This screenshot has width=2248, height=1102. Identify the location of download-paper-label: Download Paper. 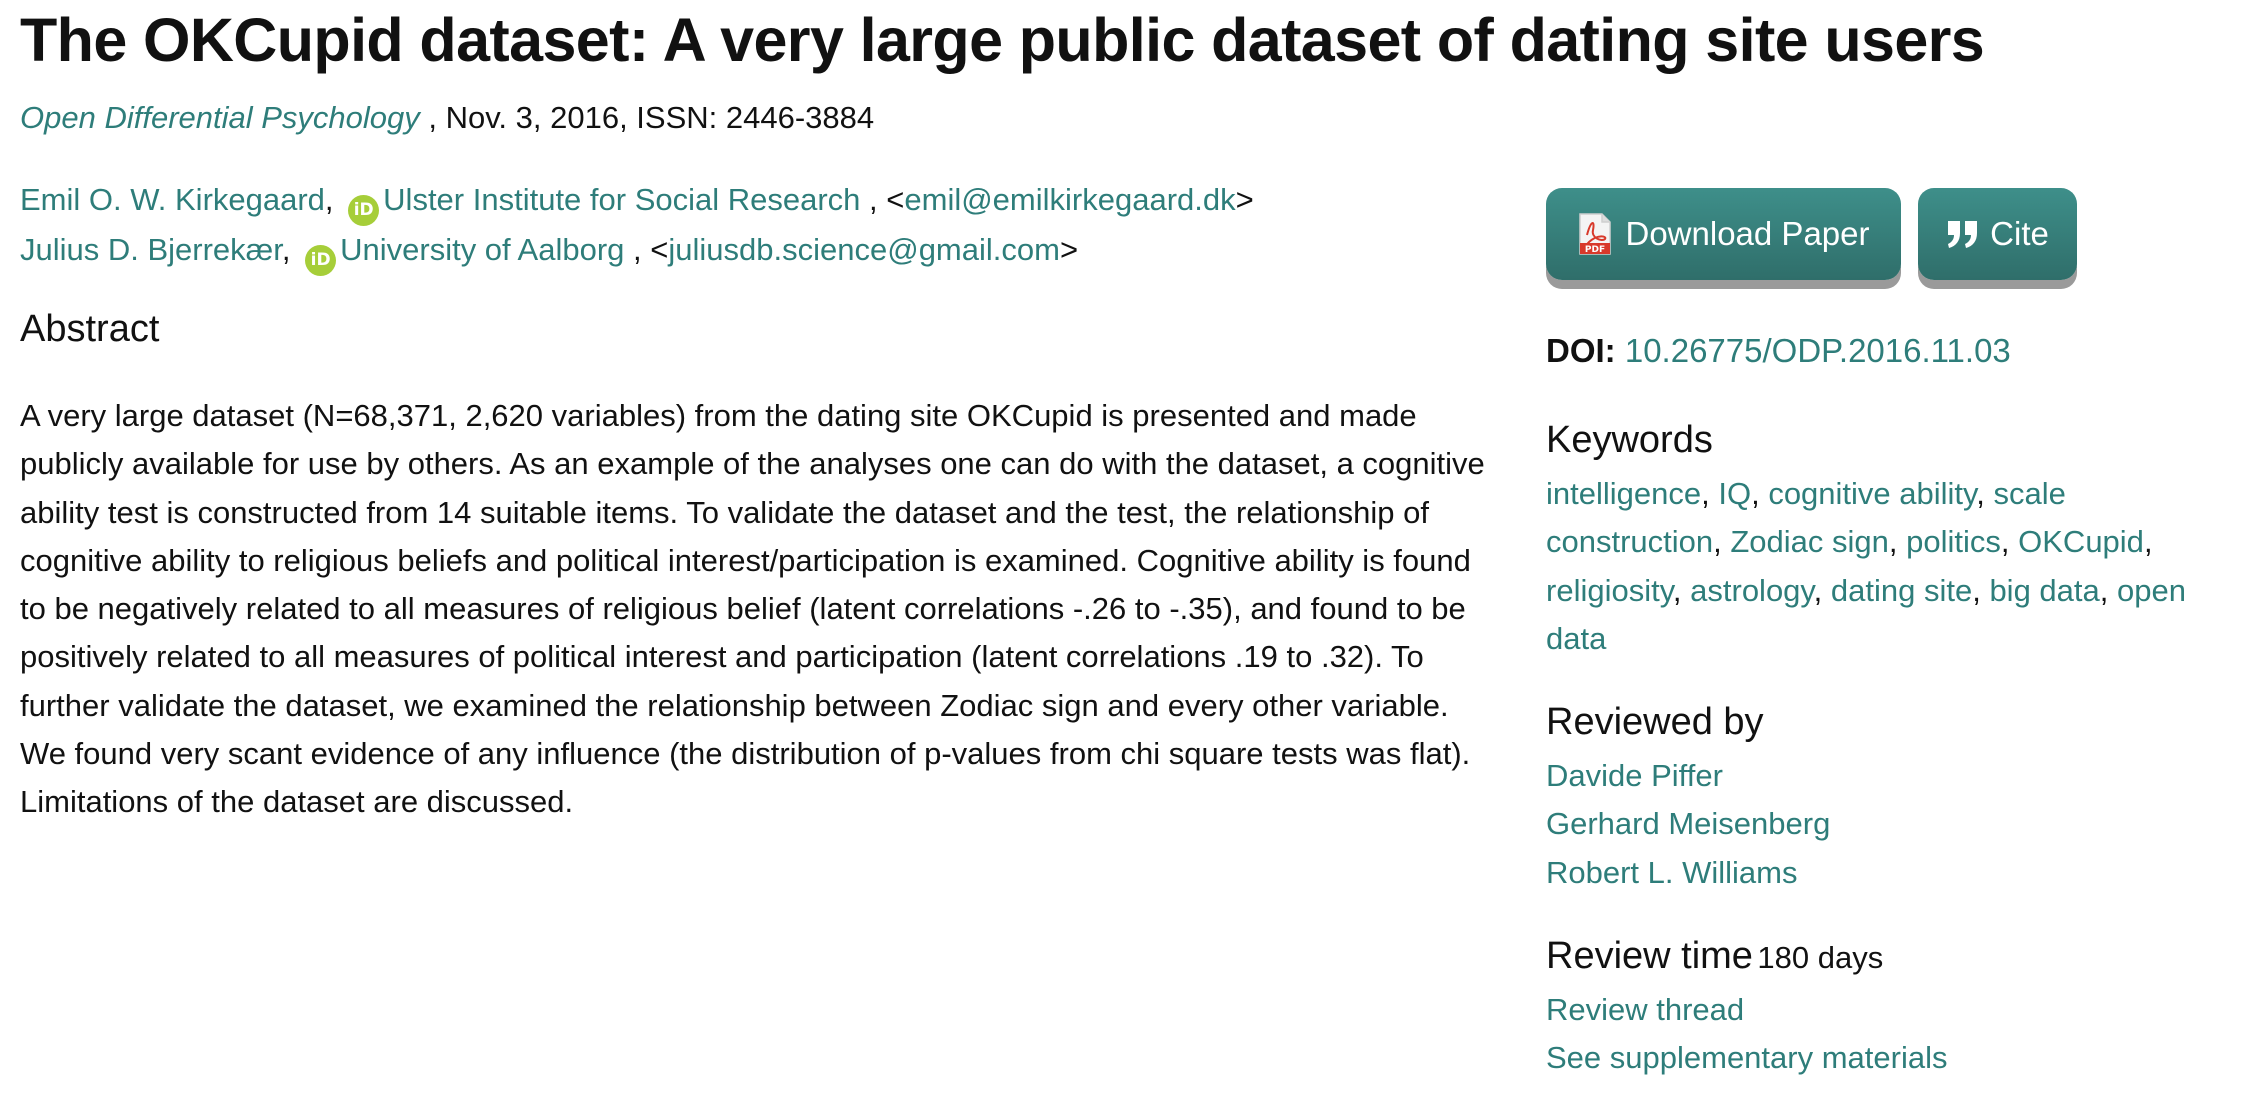
(1747, 233).